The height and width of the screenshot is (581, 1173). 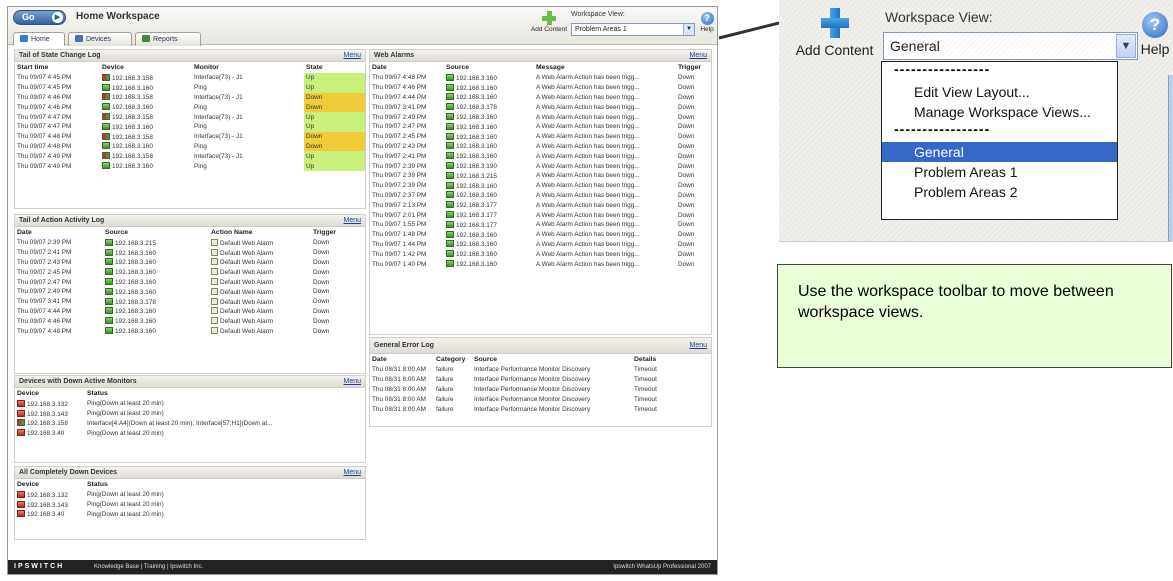 I want to click on zoom-add-content-button: Add Content, so click(x=834, y=33).